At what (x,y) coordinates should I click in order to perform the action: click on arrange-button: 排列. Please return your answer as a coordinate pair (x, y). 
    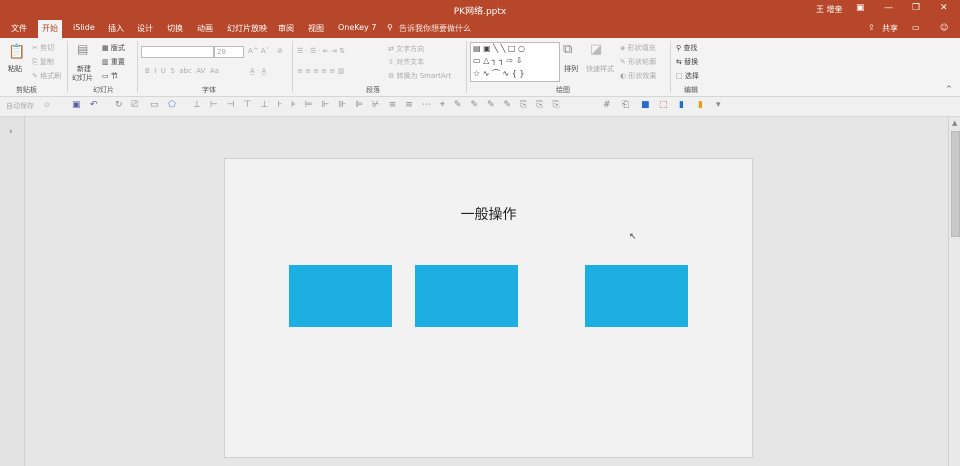
    Looking at the image, I should click on (571, 69).